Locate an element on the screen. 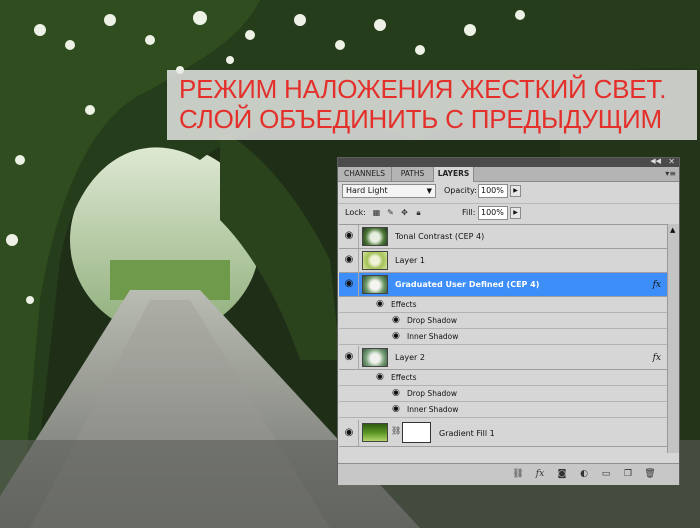 The width and height of the screenshot is (700, 528). lock-label: Lock: is located at coordinates (355, 212).